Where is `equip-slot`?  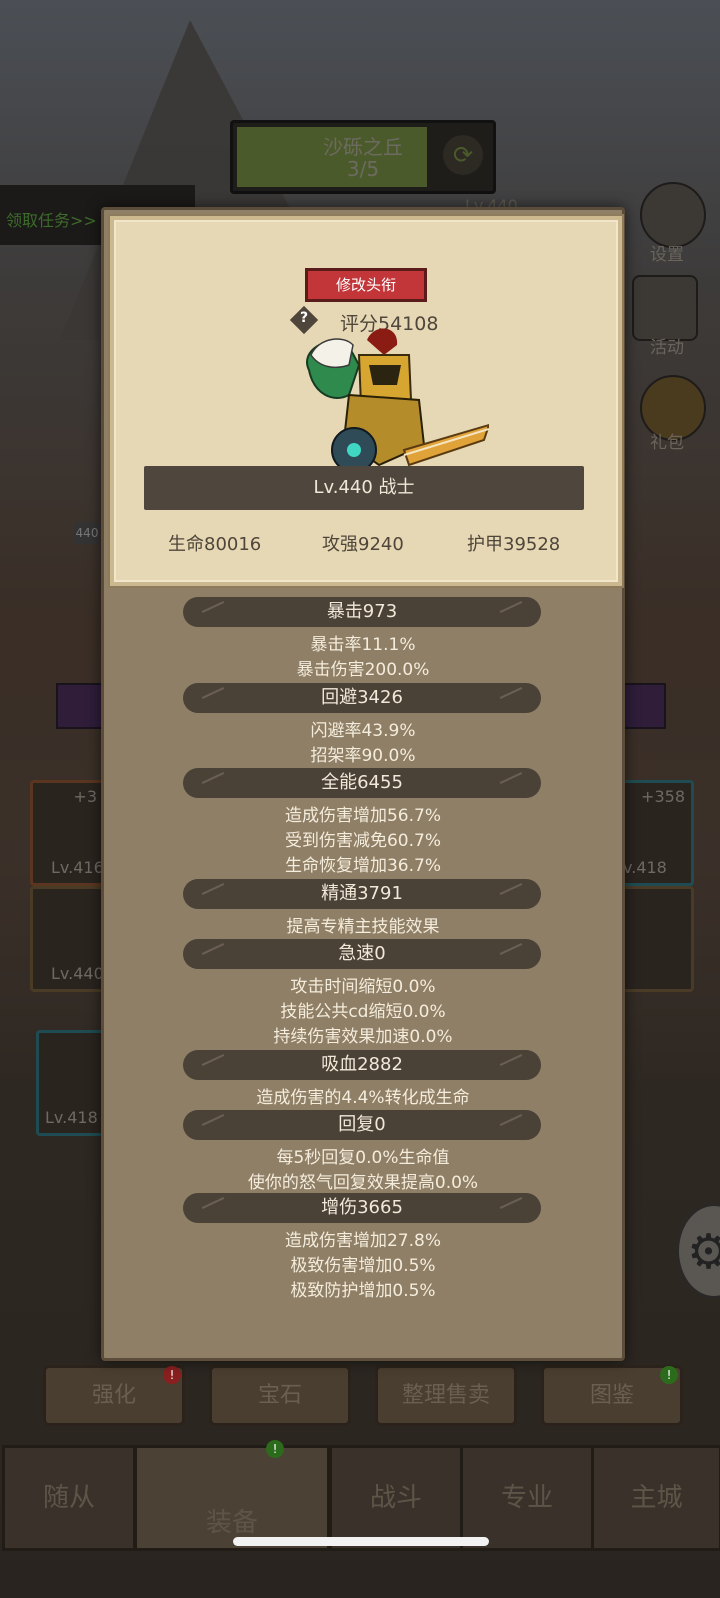
equip-slot is located at coordinates (656, 939).